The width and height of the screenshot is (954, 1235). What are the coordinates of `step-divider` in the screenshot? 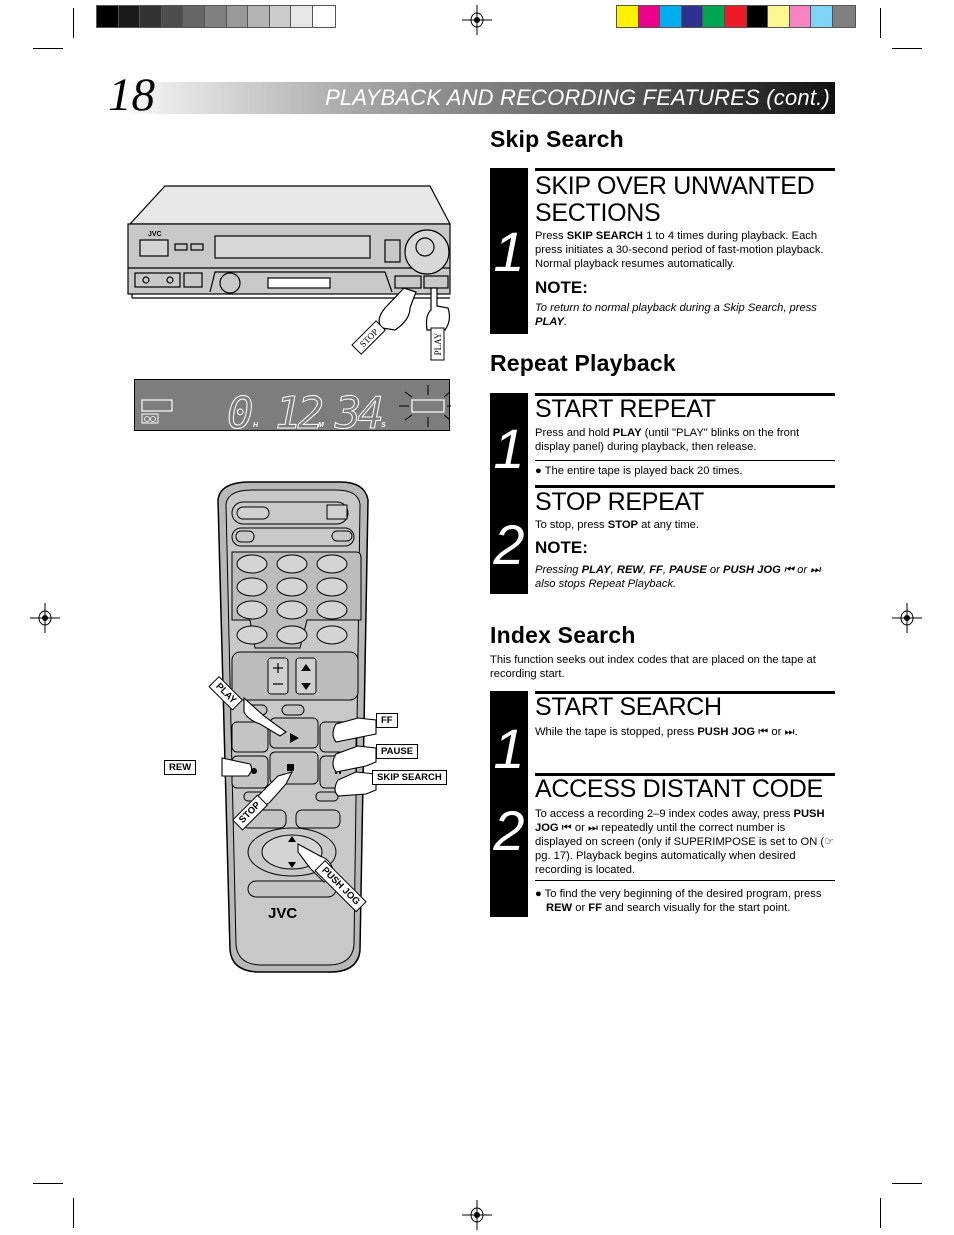 It's located at (685, 169).